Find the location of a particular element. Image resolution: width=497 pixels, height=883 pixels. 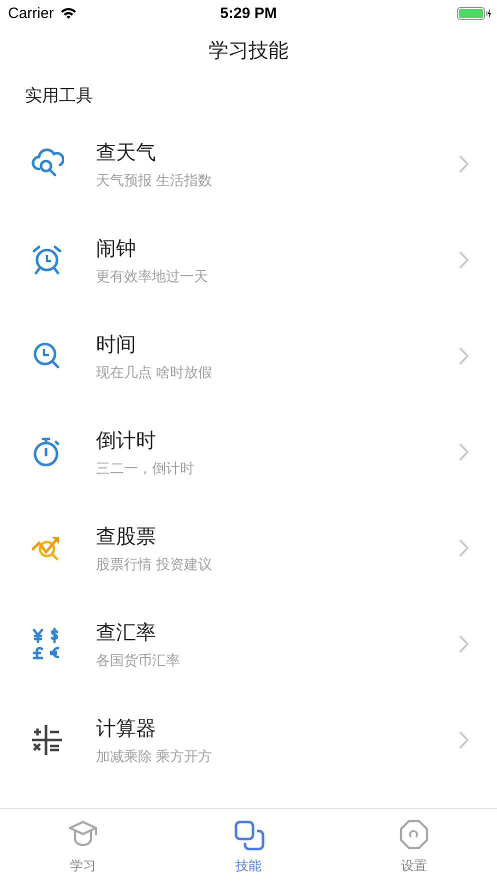

list-row: 查股票 股票行情 投资建议 is located at coordinates (248, 548).